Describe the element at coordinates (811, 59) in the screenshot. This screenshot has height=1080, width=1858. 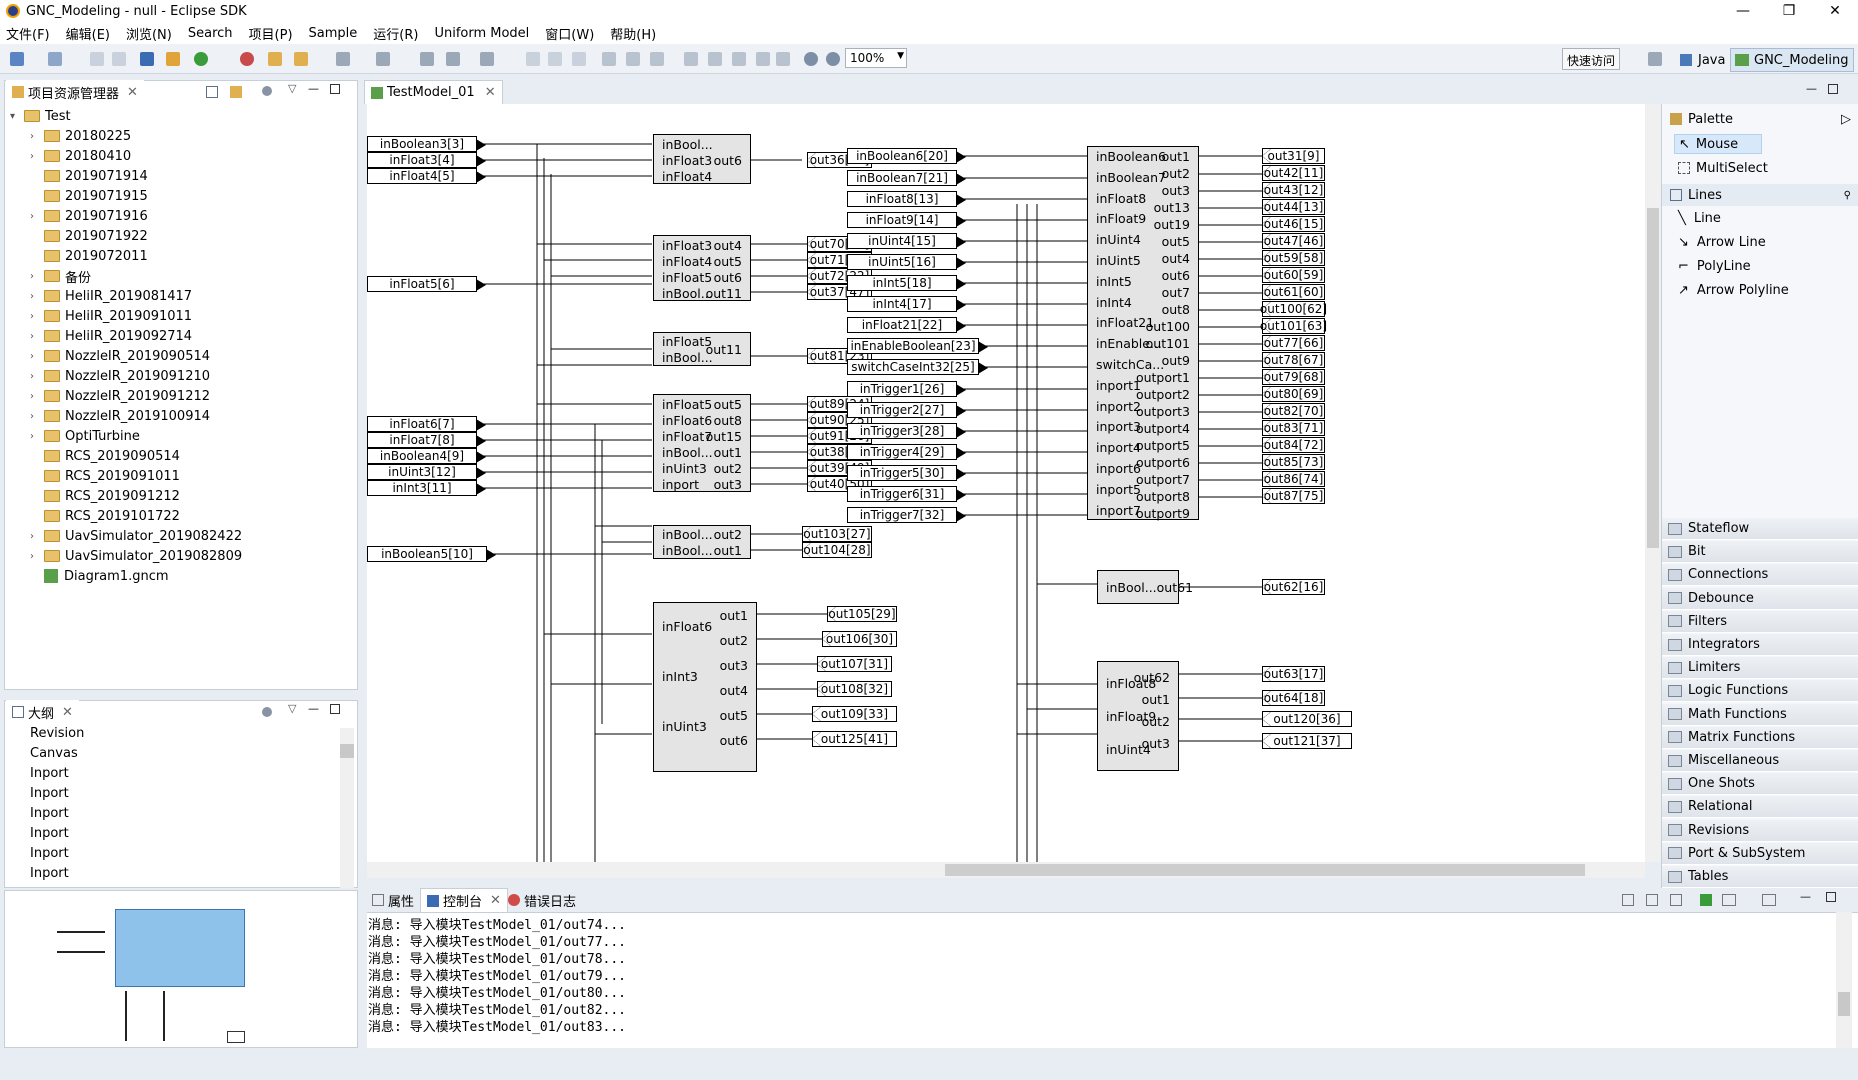
I see `zoom-in-icon` at that location.